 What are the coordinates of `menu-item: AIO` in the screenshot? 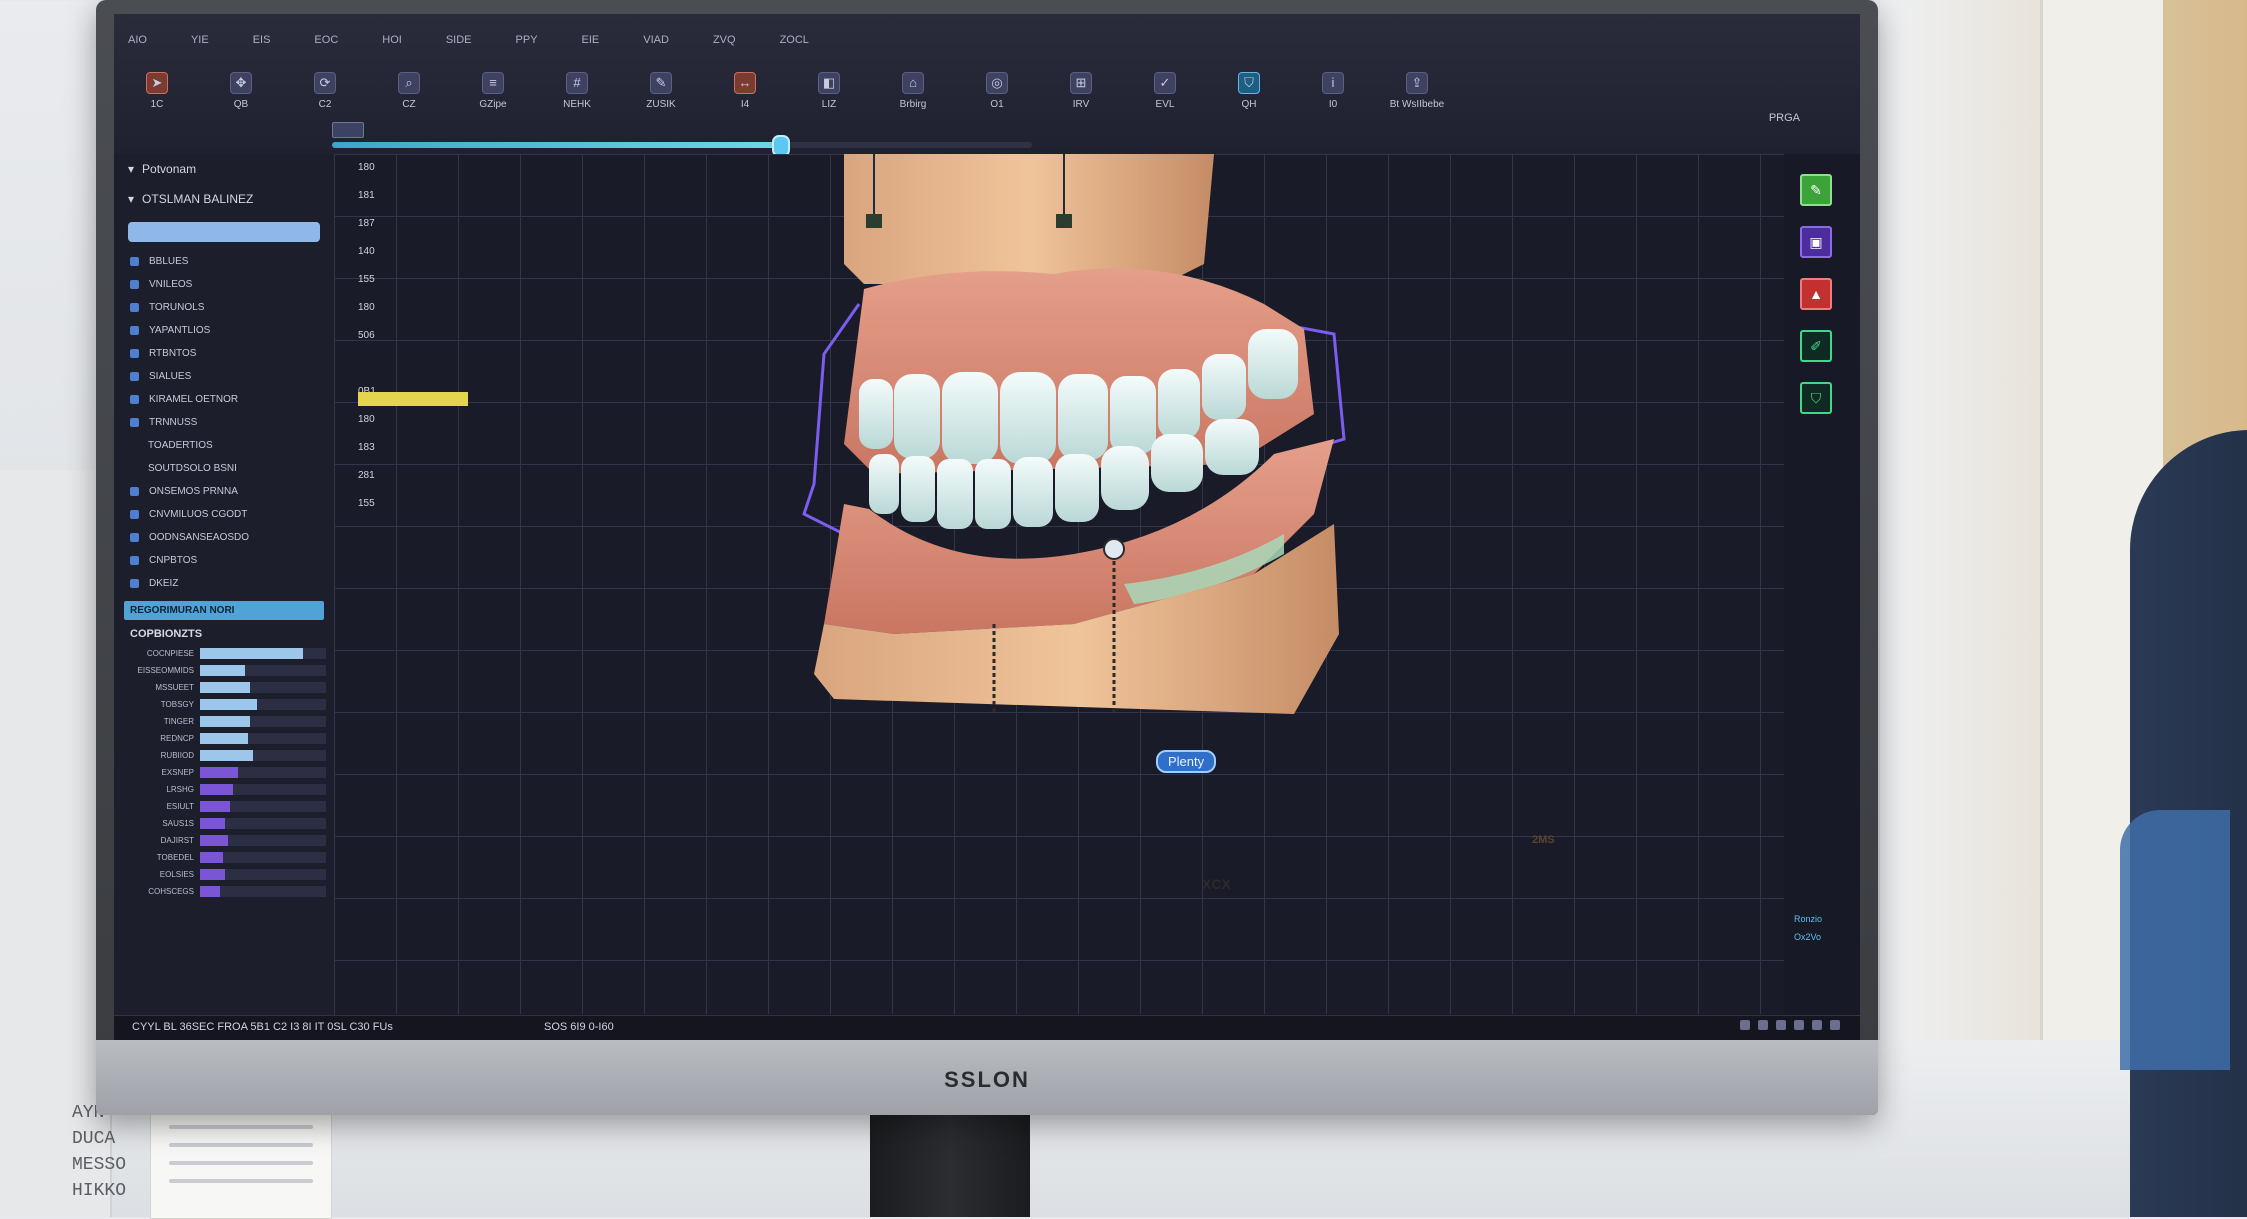 It's located at (137, 40).